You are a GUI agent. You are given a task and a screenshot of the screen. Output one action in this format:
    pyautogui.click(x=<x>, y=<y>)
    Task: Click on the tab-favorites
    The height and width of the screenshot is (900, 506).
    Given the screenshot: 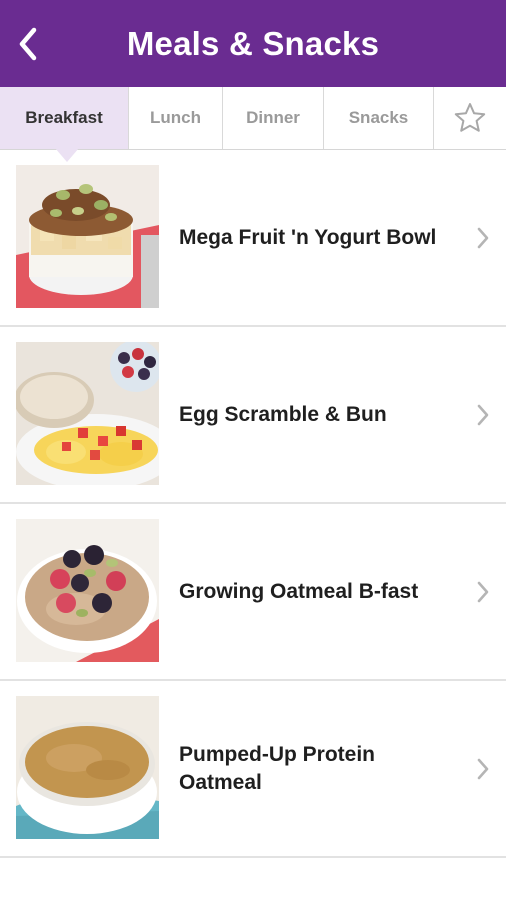 What is the action you would take?
    pyautogui.click(x=470, y=118)
    